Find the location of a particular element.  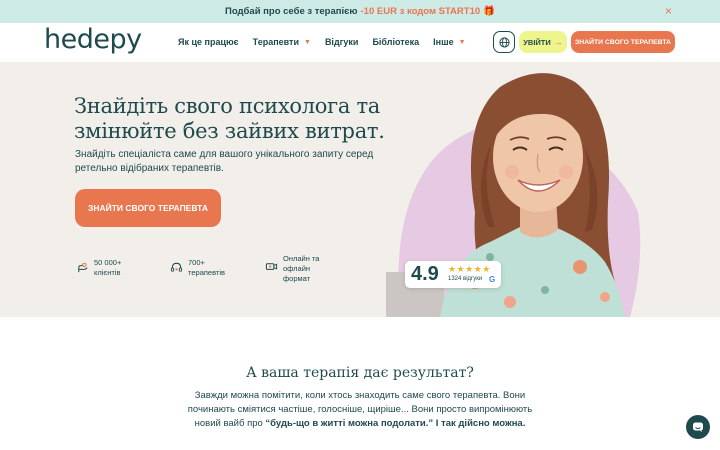

rating-badge: 4.9 ★★★★★ 1324 відгуки G is located at coordinates (453, 274).